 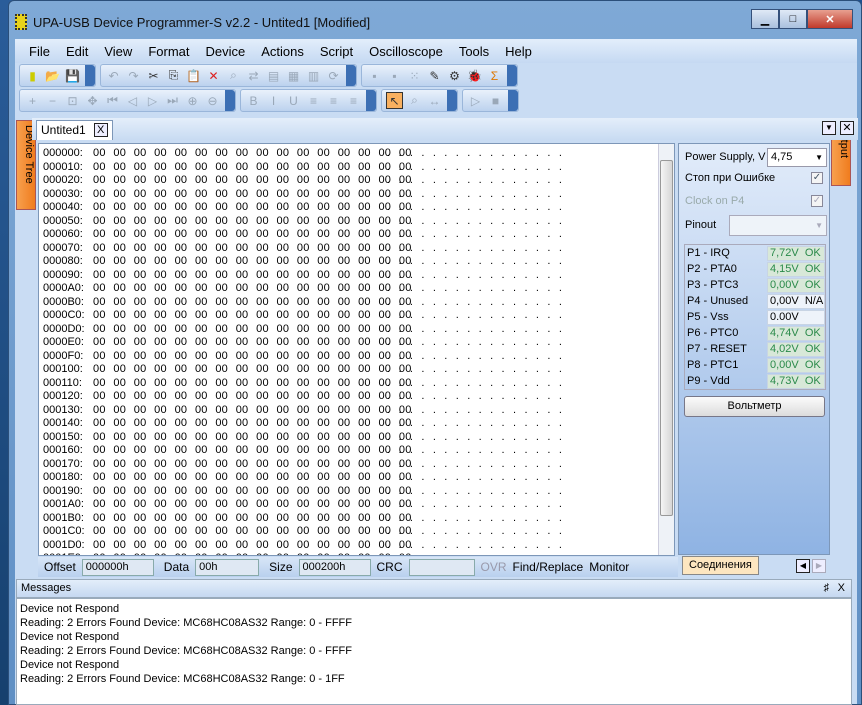 I want to click on vertical-scrollbar, so click(x=666, y=349).